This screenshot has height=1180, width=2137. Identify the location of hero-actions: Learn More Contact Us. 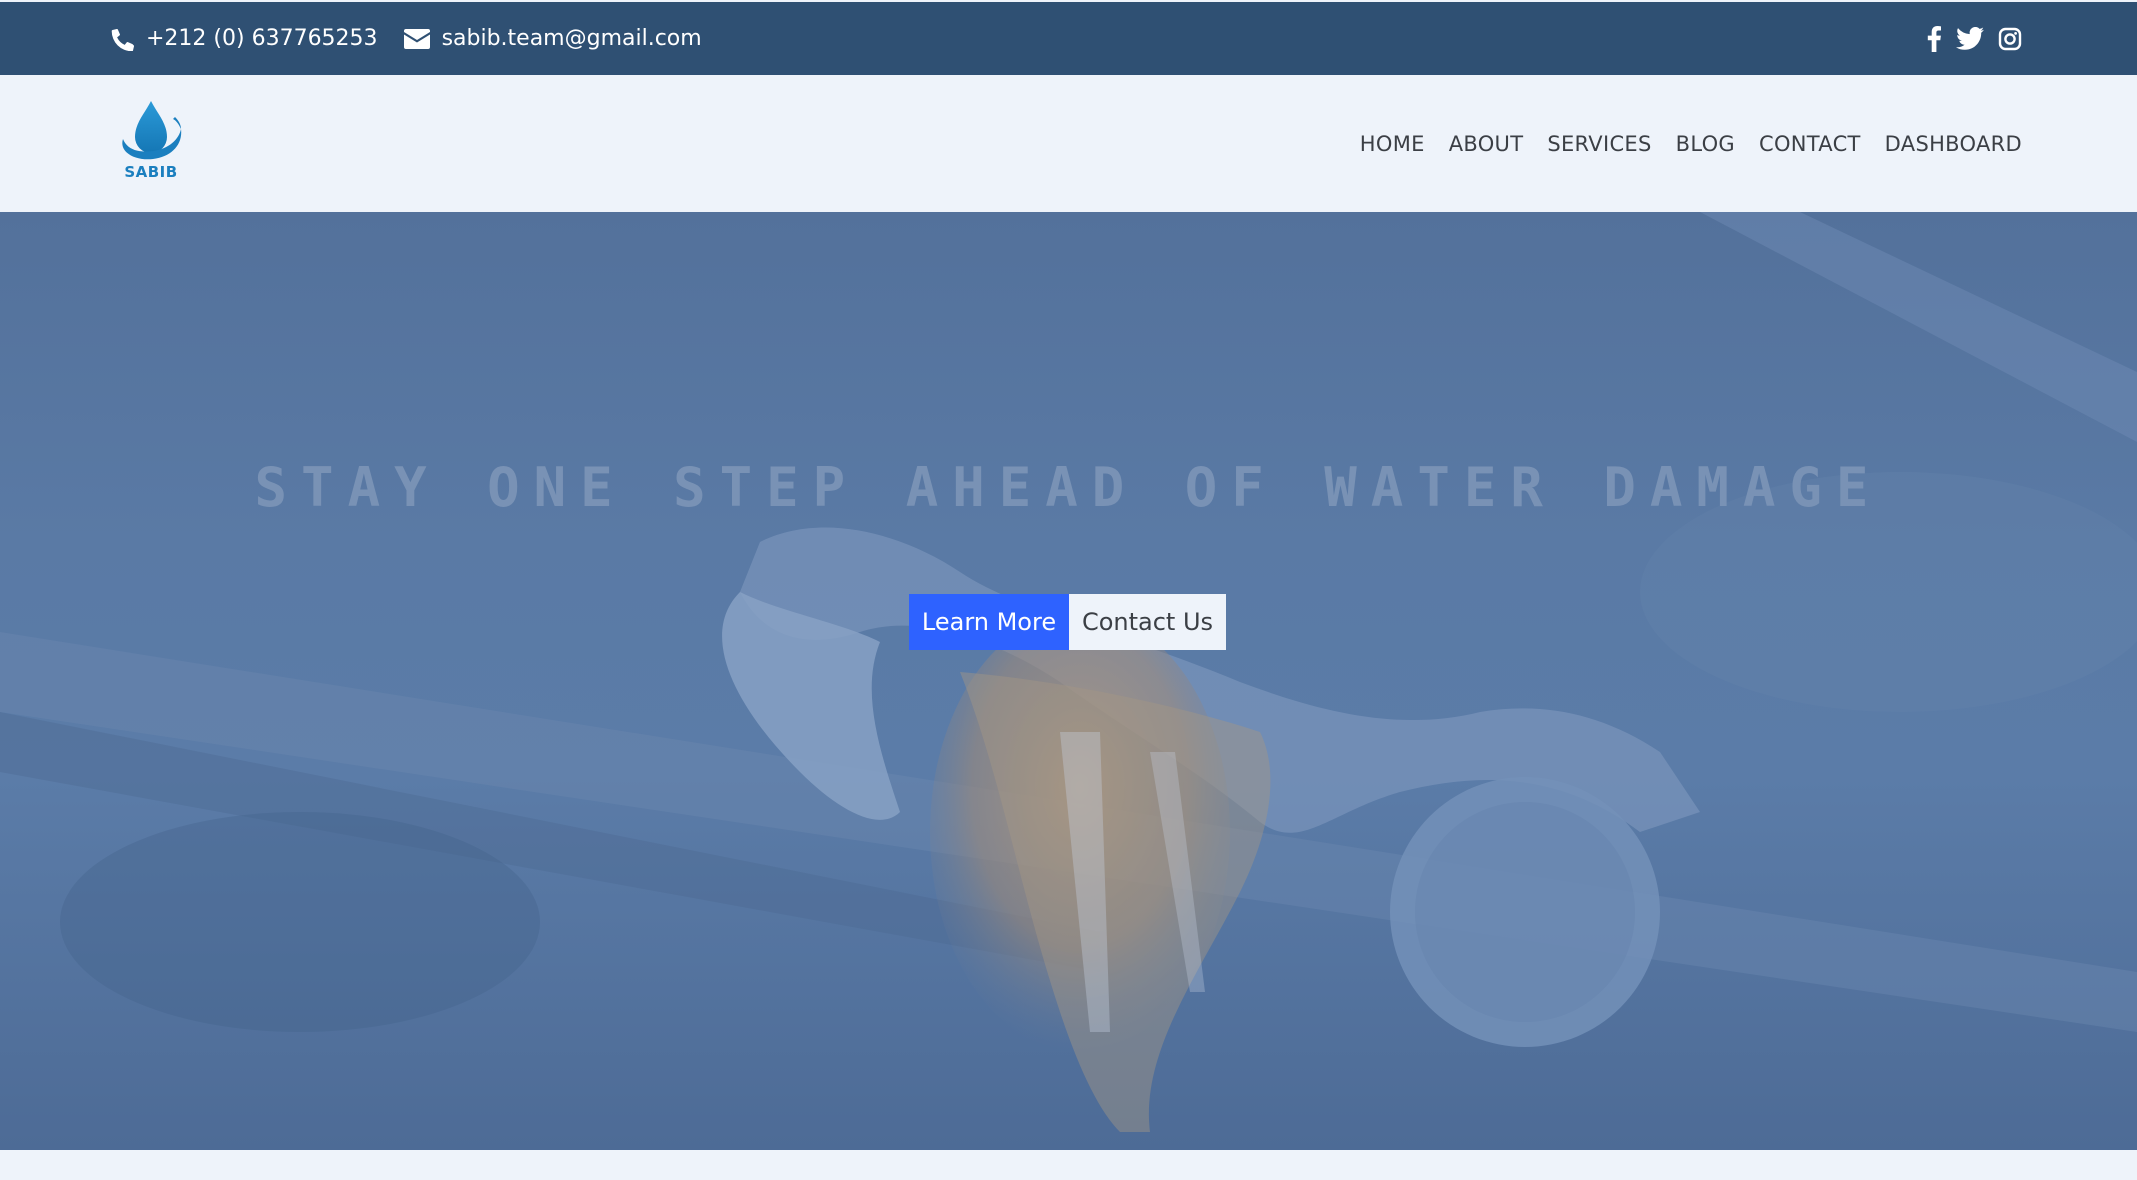
(1067, 622).